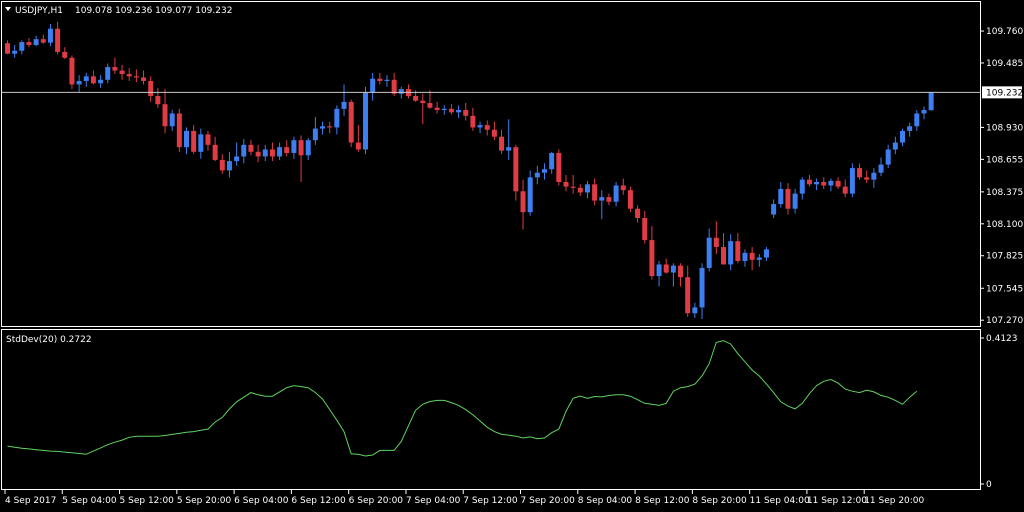  What do you see at coordinates (30, 501) in the screenshot?
I see `time-tick-label: 4 Sep 2017` at bounding box center [30, 501].